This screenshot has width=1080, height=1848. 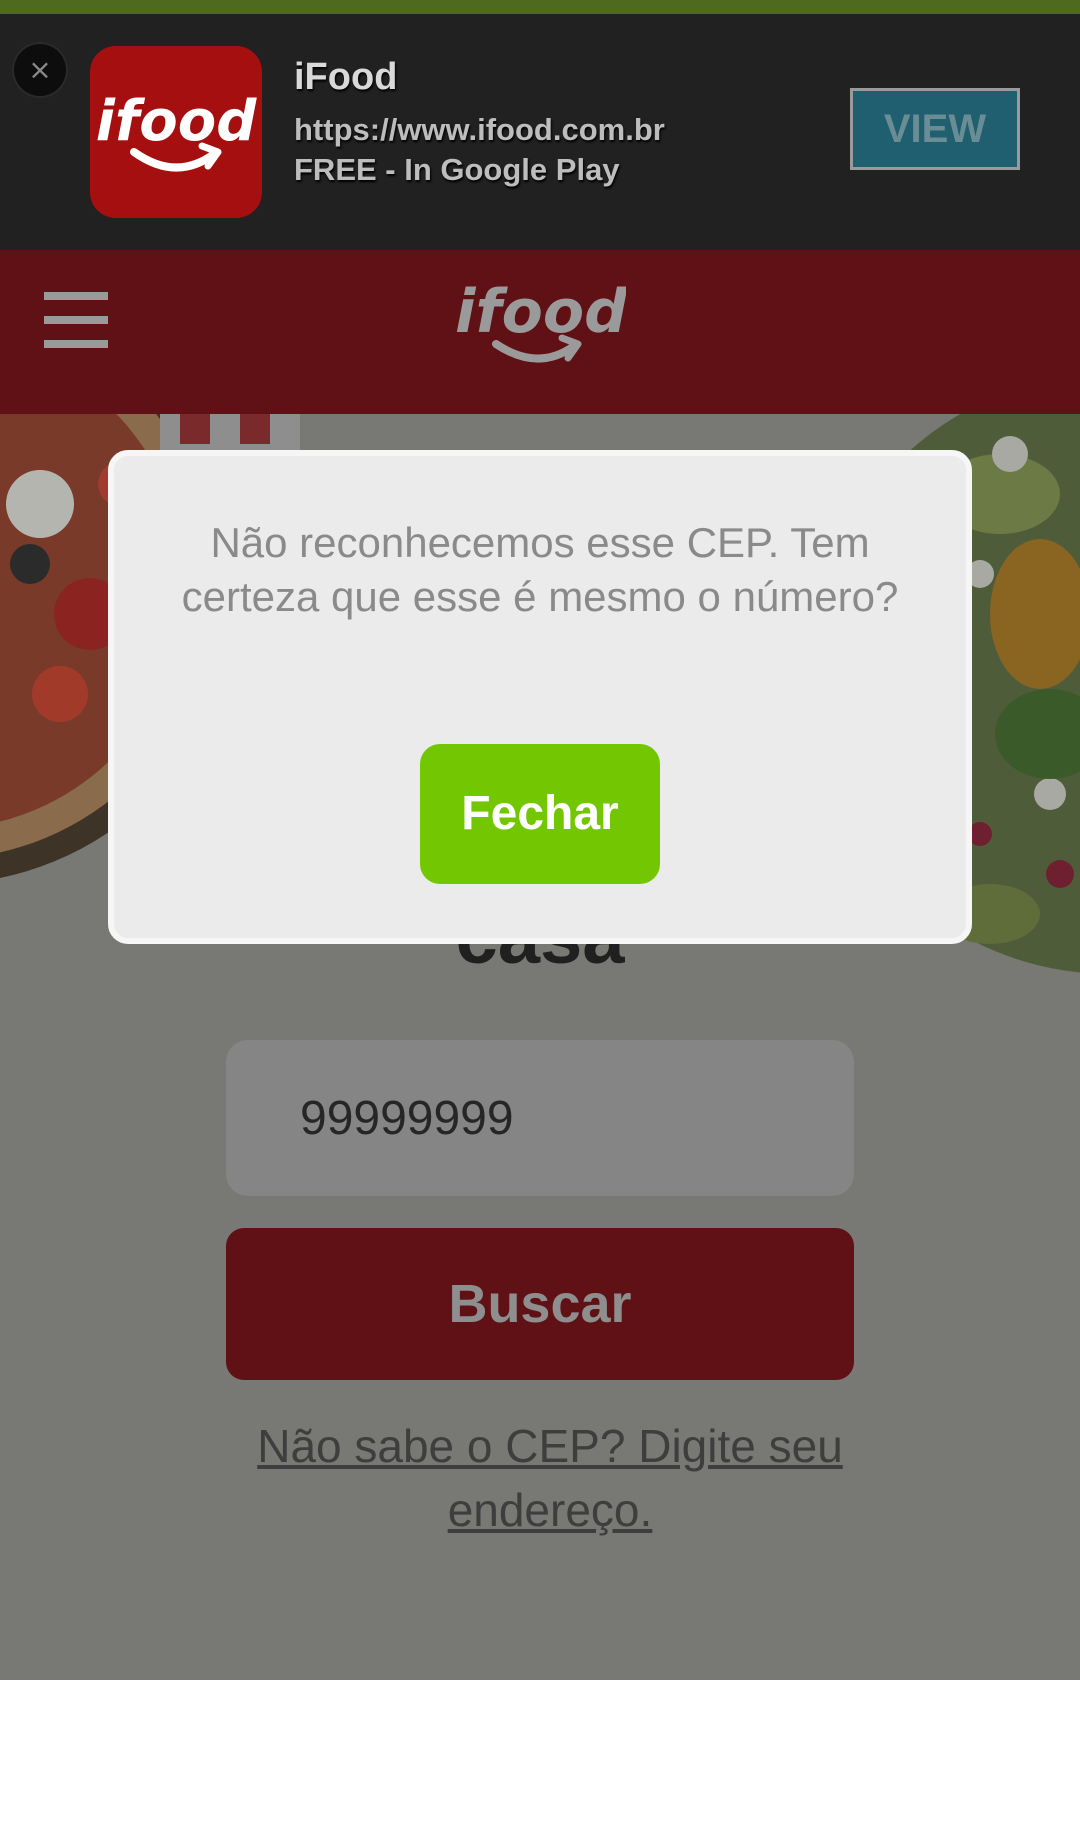 What do you see at coordinates (540, 814) in the screenshot?
I see `close-dialog-button: Fechar` at bounding box center [540, 814].